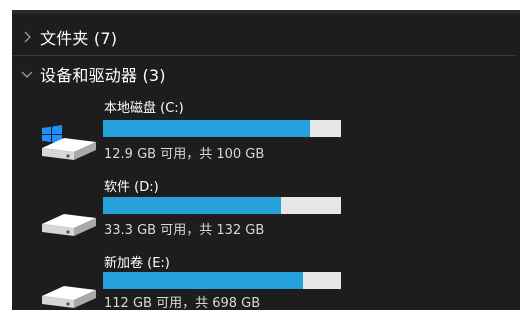 This screenshot has height=324, width=530. I want to click on group-title-devices: 设备和驱动器 (3), so click(103, 75).